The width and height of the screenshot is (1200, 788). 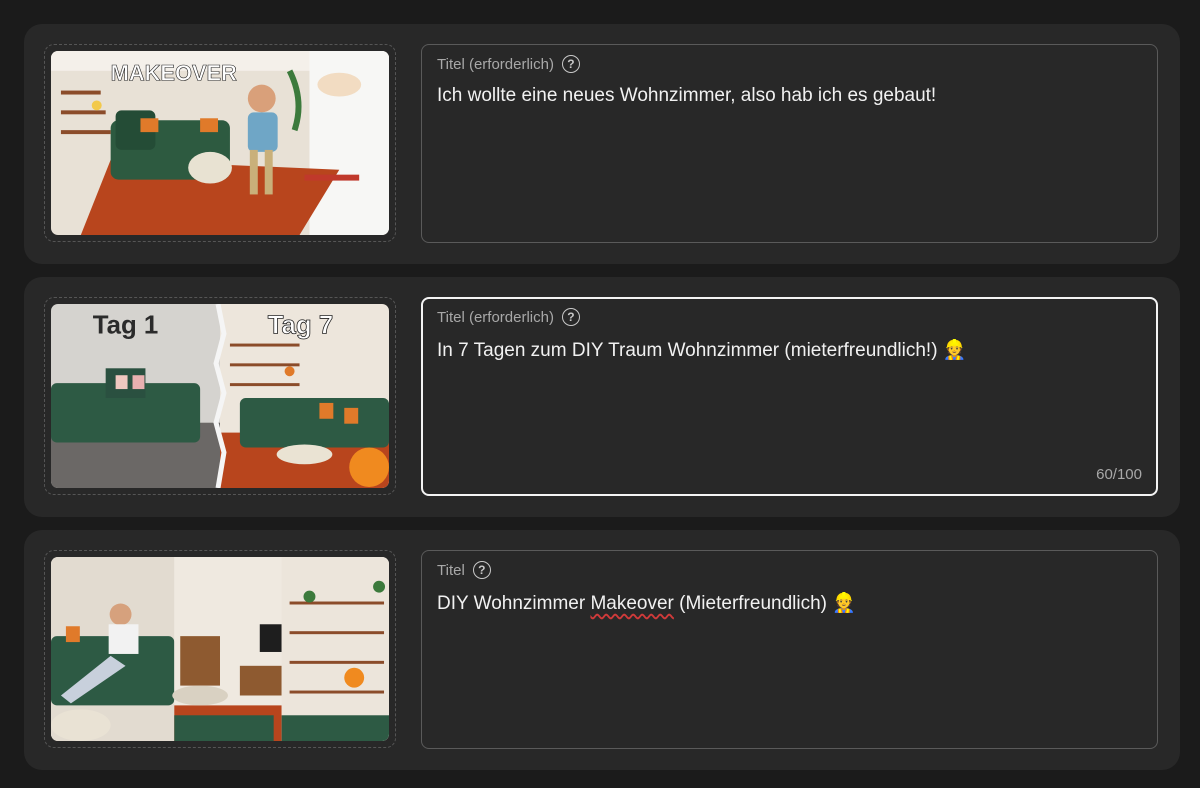 I want to click on video-thumbnail: MAKEOVER, so click(x=220, y=143).